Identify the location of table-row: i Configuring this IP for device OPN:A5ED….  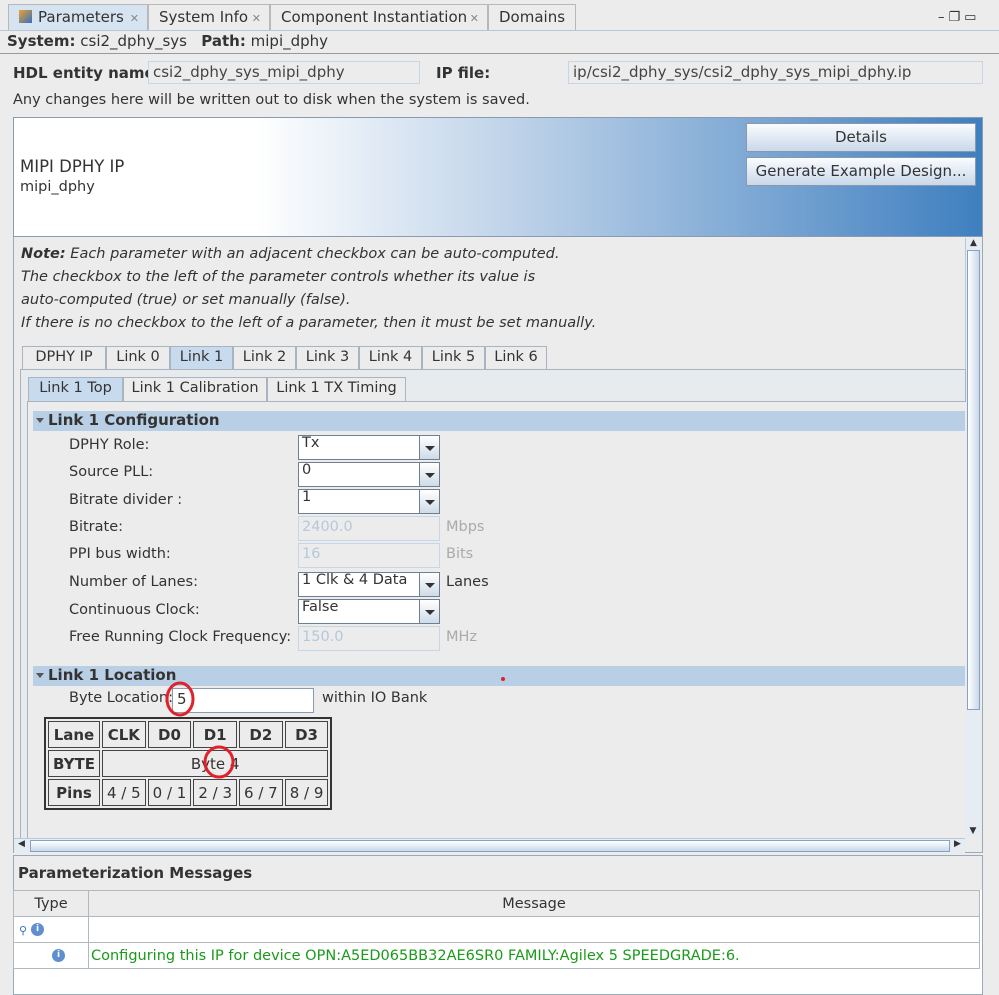
(496, 955).